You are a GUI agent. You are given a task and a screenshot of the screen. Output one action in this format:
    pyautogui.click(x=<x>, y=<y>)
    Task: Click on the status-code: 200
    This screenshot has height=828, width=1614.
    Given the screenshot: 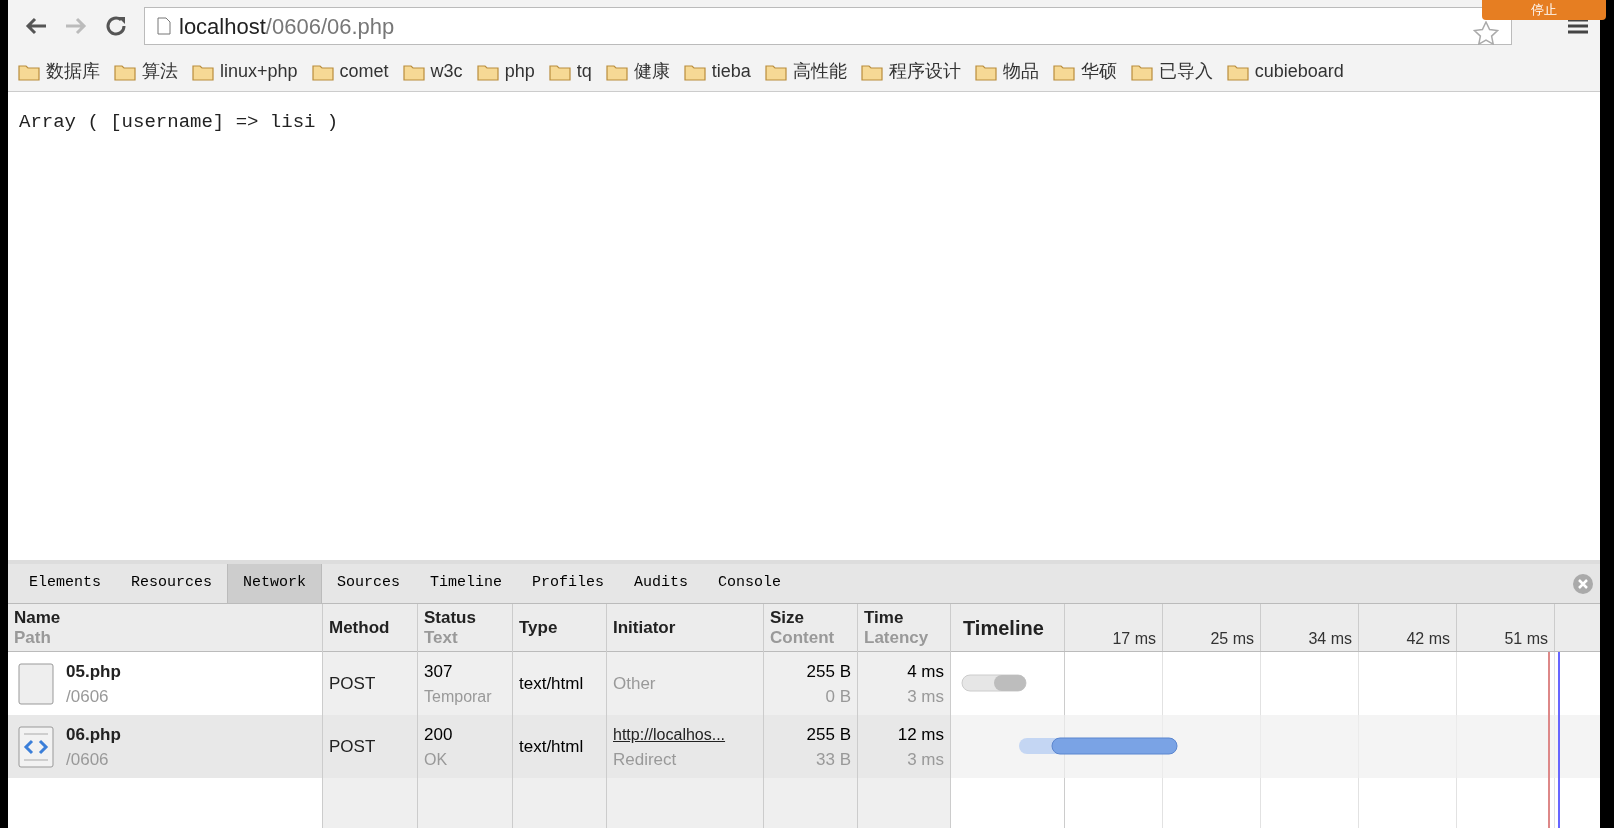 What is the action you would take?
    pyautogui.click(x=438, y=734)
    